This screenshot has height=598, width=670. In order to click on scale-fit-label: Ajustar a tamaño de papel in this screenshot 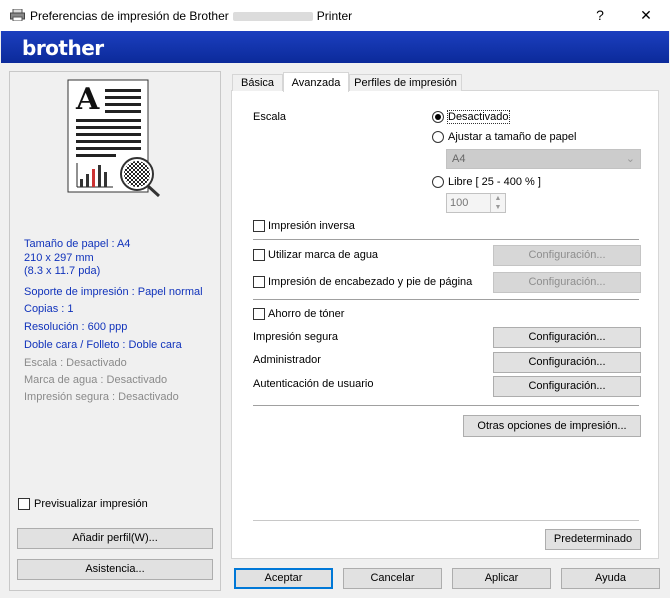, I will do `click(512, 137)`.